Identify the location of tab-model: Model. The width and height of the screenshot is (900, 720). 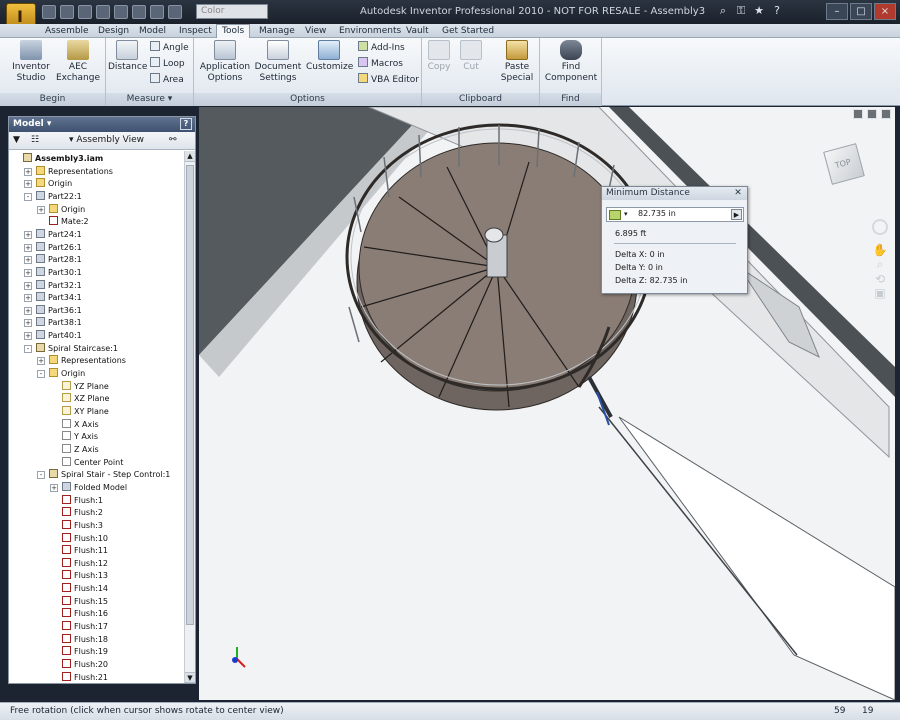
(152, 31).